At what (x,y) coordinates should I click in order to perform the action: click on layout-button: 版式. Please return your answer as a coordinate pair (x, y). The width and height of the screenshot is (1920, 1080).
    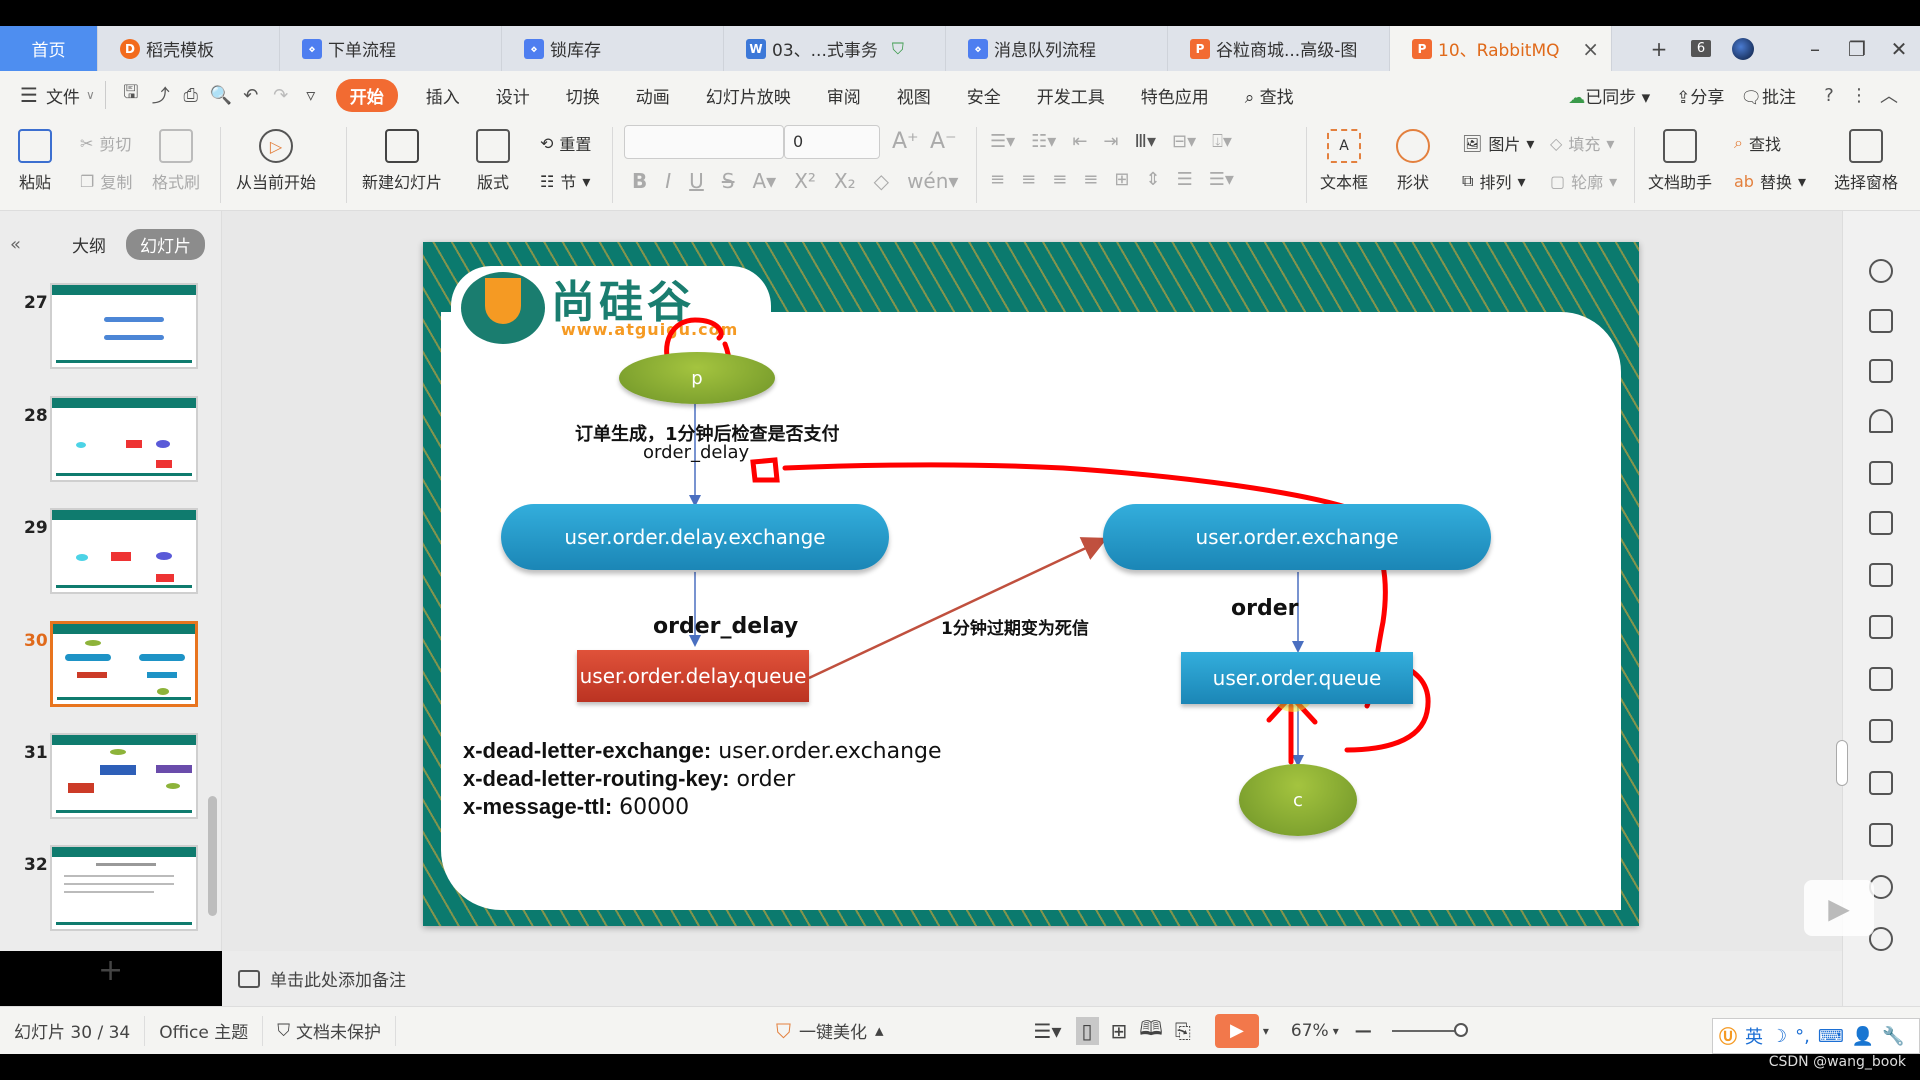
    Looking at the image, I should click on (493, 161).